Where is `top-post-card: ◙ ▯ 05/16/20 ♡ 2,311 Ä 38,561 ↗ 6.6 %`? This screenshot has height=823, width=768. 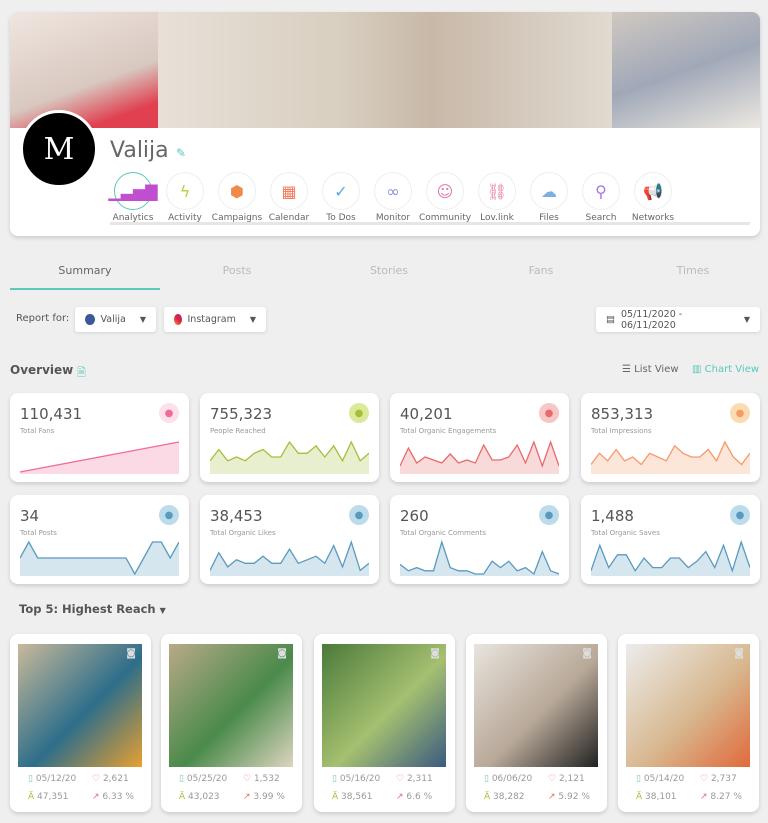 top-post-card: ◙ ▯ 05/16/20 ♡ 2,311 Ä 38,561 ↗ 6.6 % is located at coordinates (384, 723).